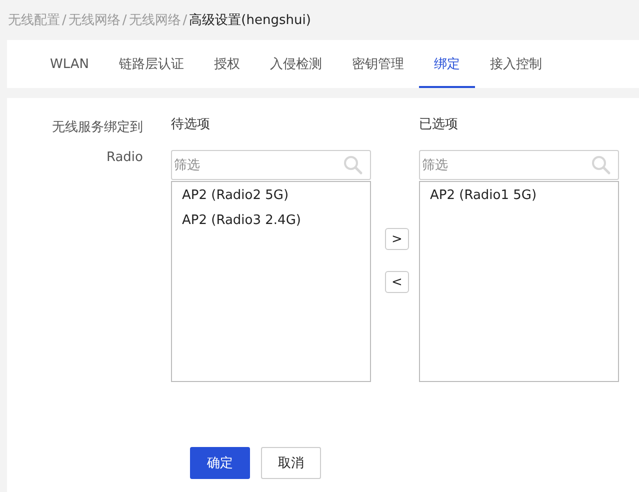 The height and width of the screenshot is (492, 639). I want to click on field-label: Radio, so click(124, 157).